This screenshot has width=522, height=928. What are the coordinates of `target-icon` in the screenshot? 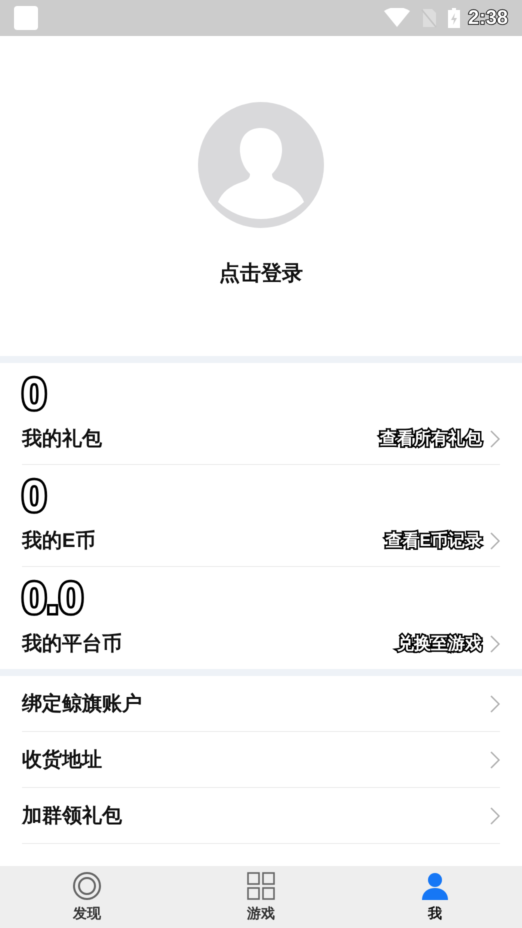 It's located at (87, 885).